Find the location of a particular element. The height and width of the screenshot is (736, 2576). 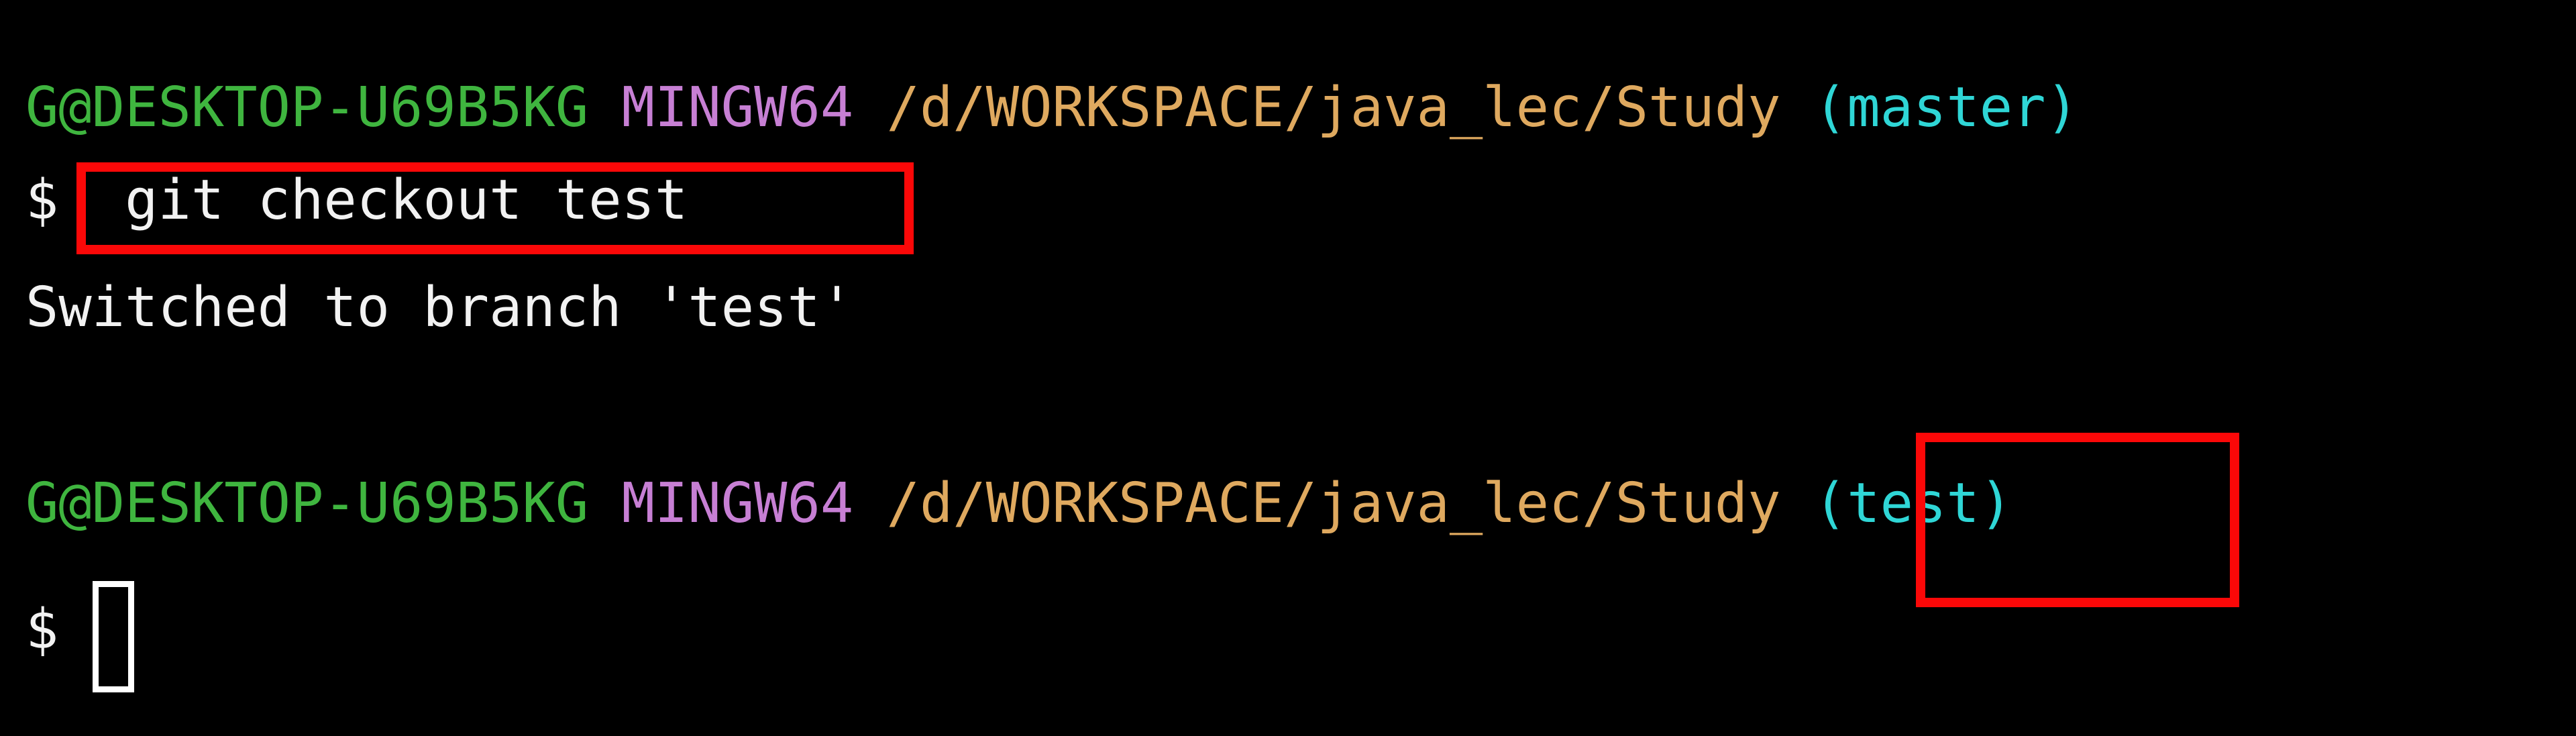

command-input-line: $ git checkout test is located at coordinates (356, 201).